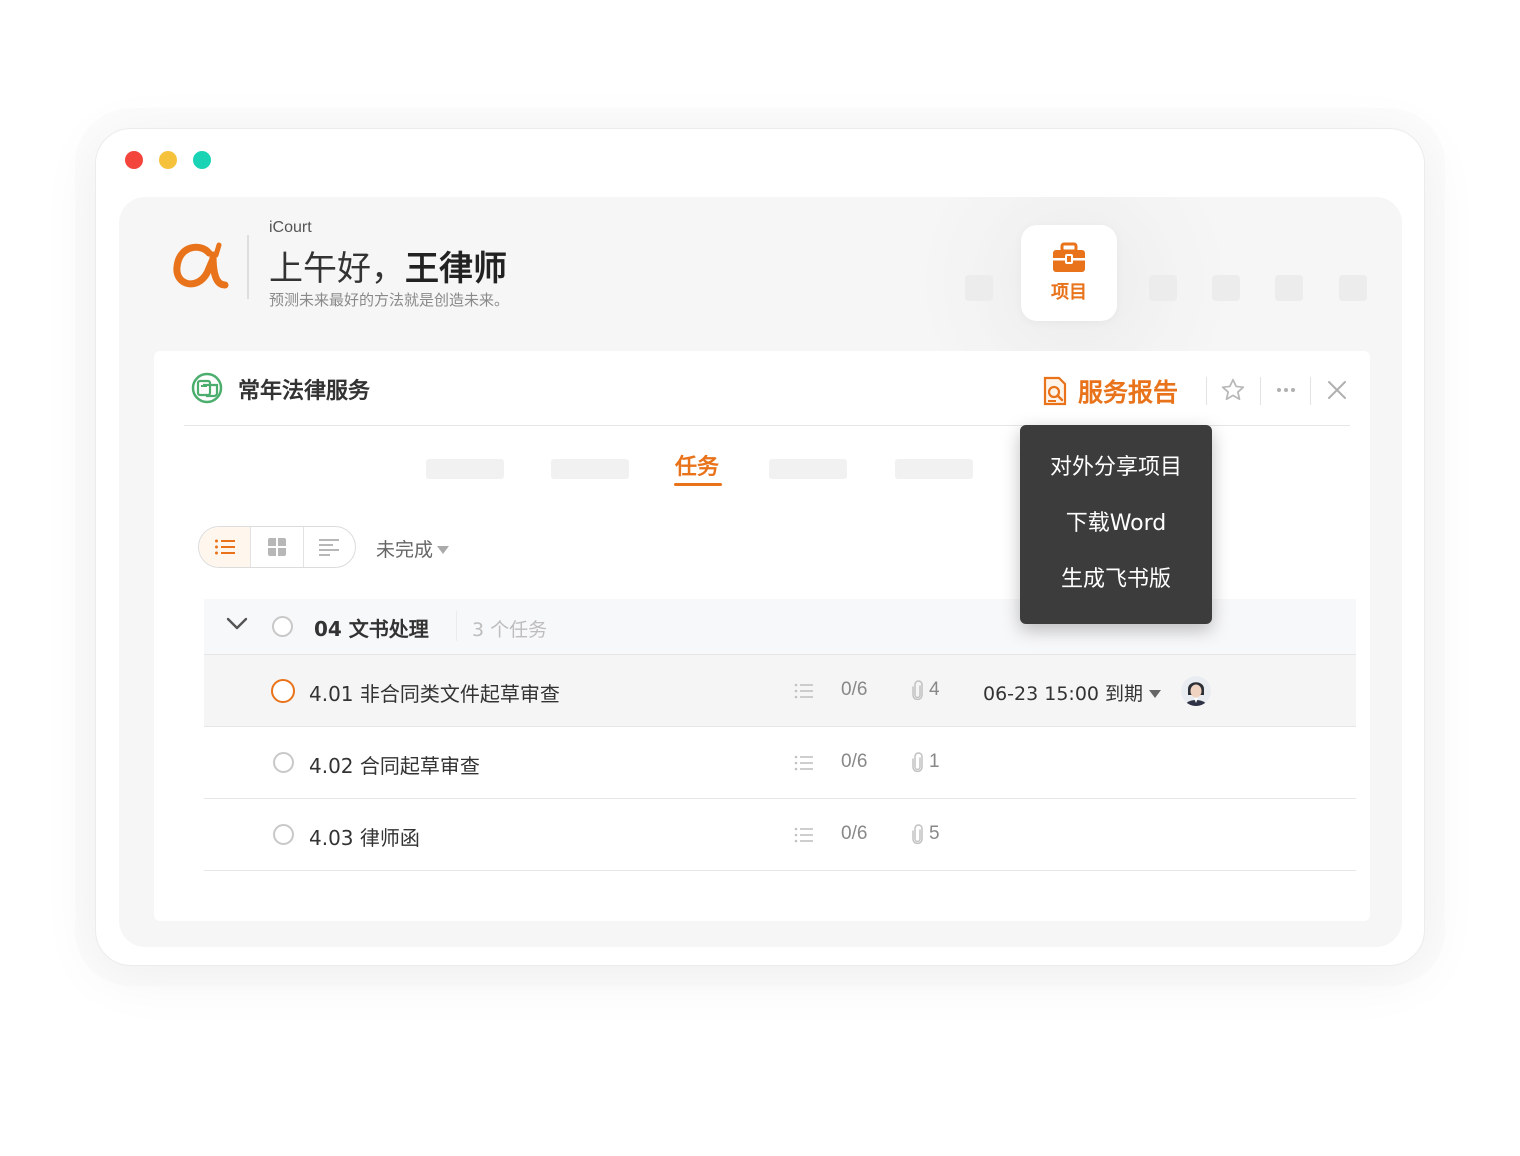 Image resolution: width=1520 pixels, height=1156 pixels. Describe the element at coordinates (1128, 392) in the screenshot. I see `service-report-label: 服务报告` at that location.